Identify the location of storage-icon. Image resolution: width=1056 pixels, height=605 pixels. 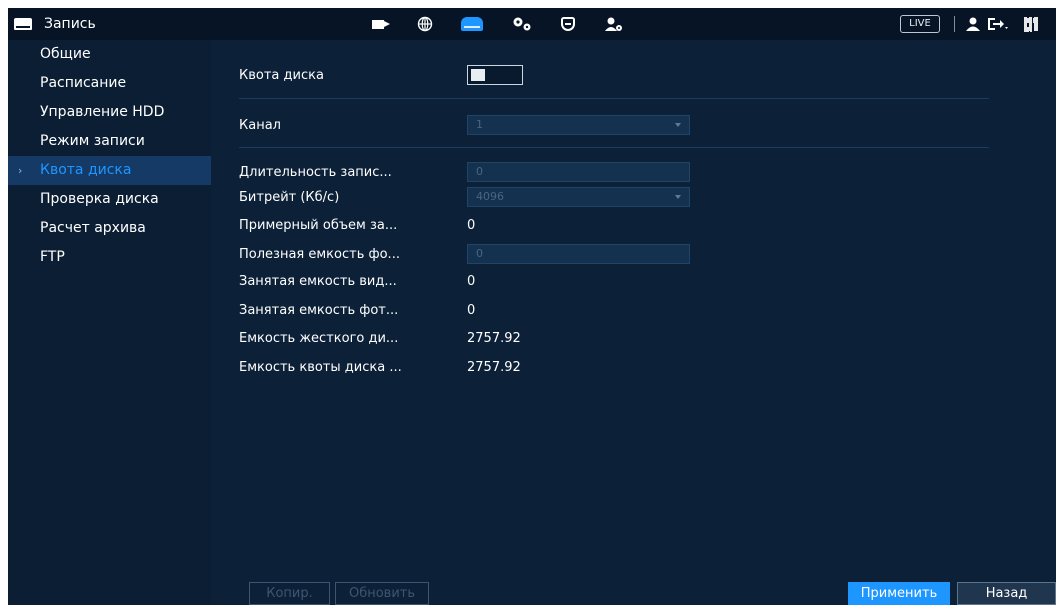
(472, 24).